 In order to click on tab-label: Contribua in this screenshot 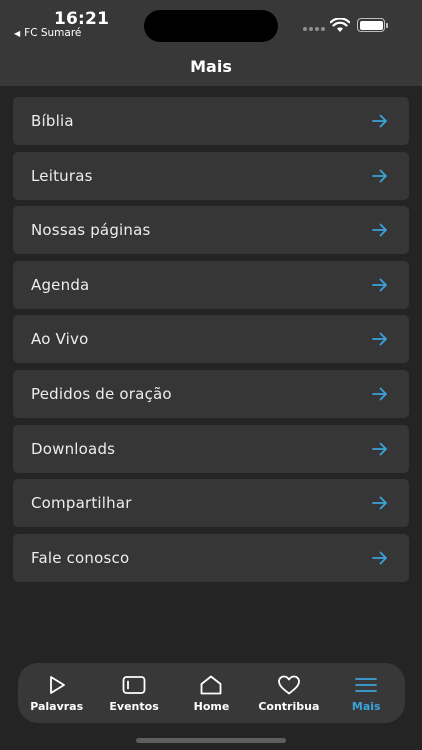, I will do `click(289, 706)`.